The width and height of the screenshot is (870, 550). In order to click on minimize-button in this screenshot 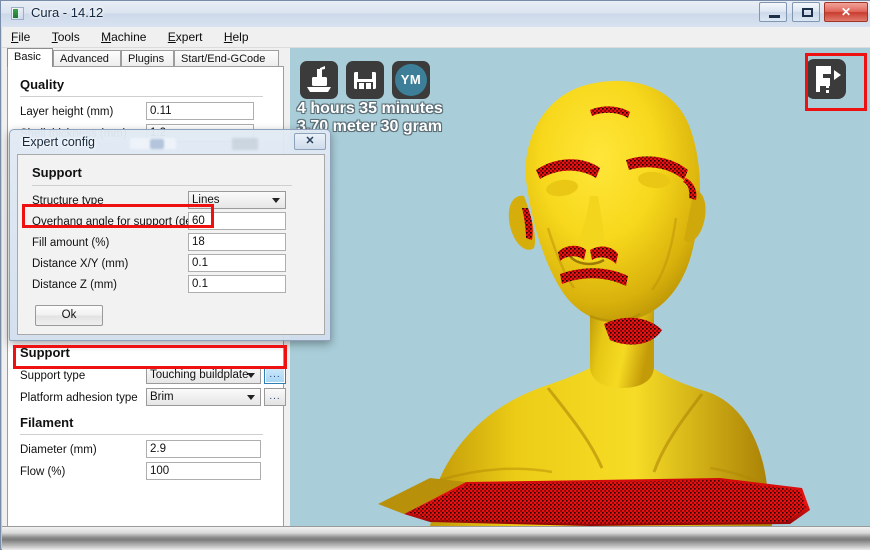, I will do `click(773, 12)`.